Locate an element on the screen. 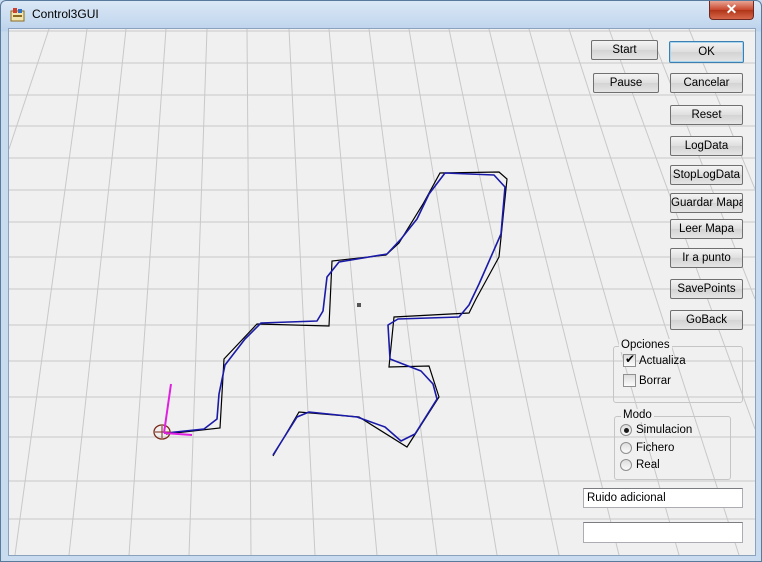 This screenshot has width=762, height=562. title-bar: Control3GUI ✕ is located at coordinates (381, 14).